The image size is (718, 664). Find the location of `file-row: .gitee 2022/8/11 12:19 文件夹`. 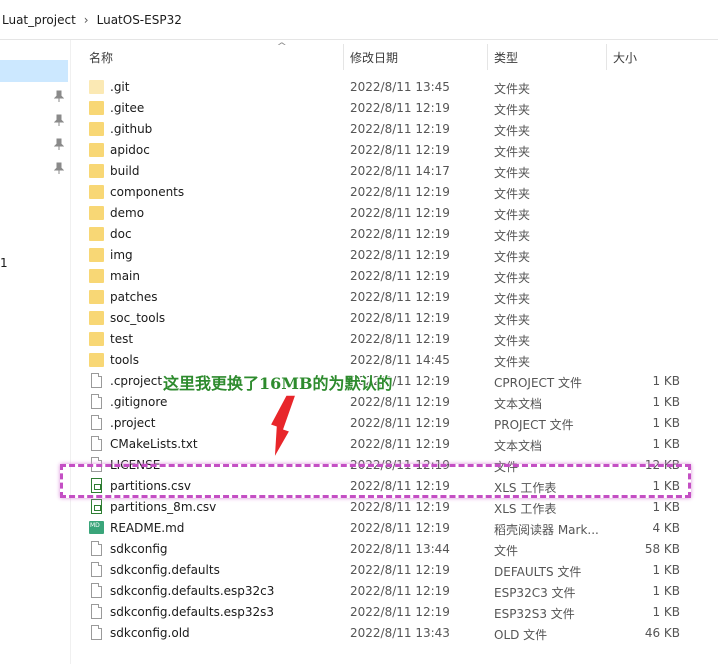

file-row: .gitee 2022/8/11 12:19 文件夹 is located at coordinates (394, 108).